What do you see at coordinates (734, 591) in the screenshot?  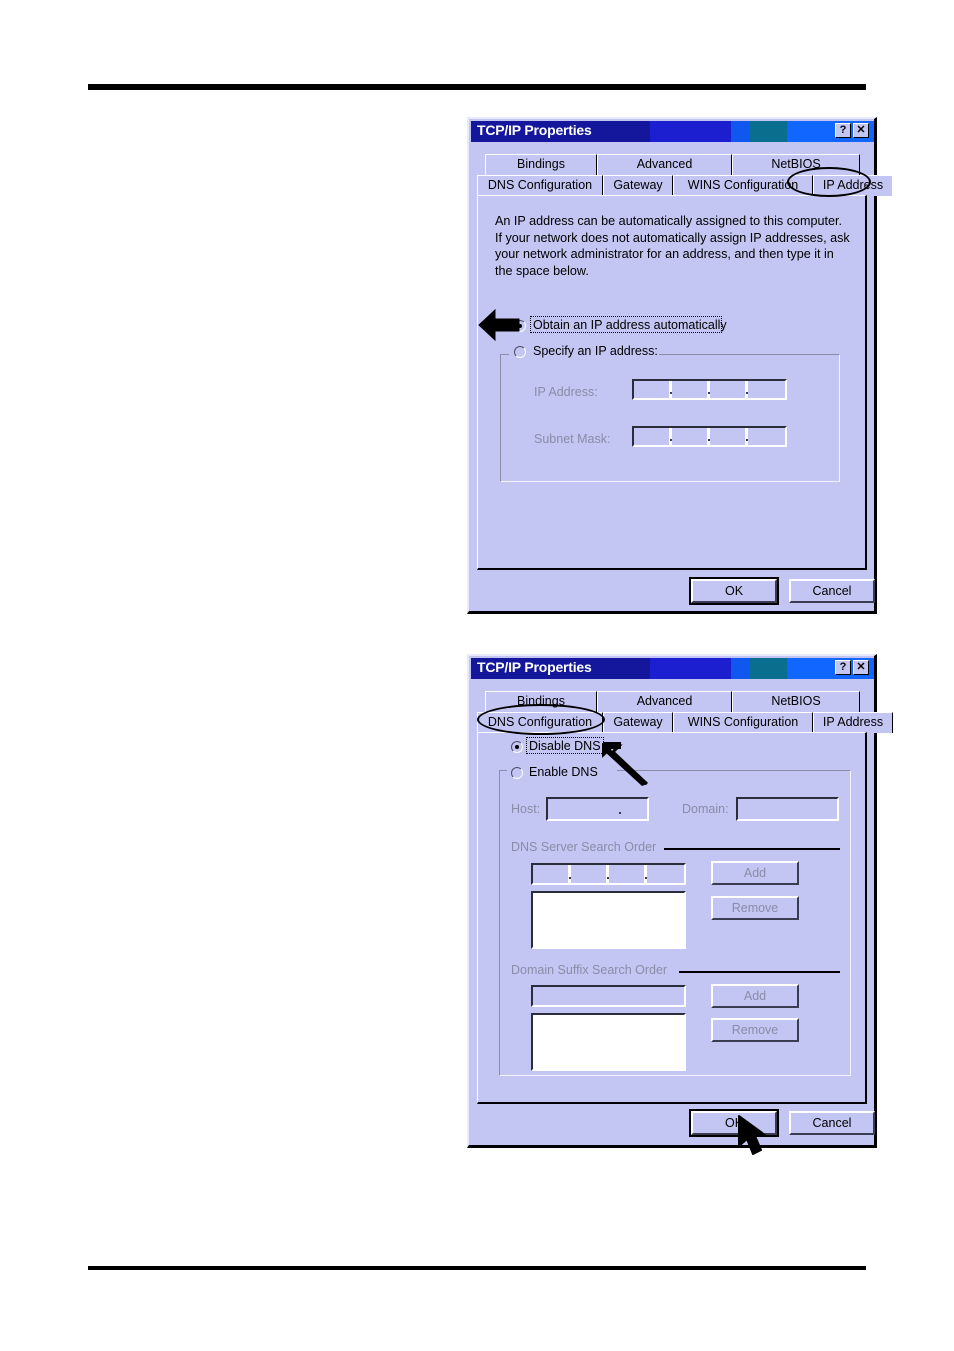 I see `ok-button: OK` at bounding box center [734, 591].